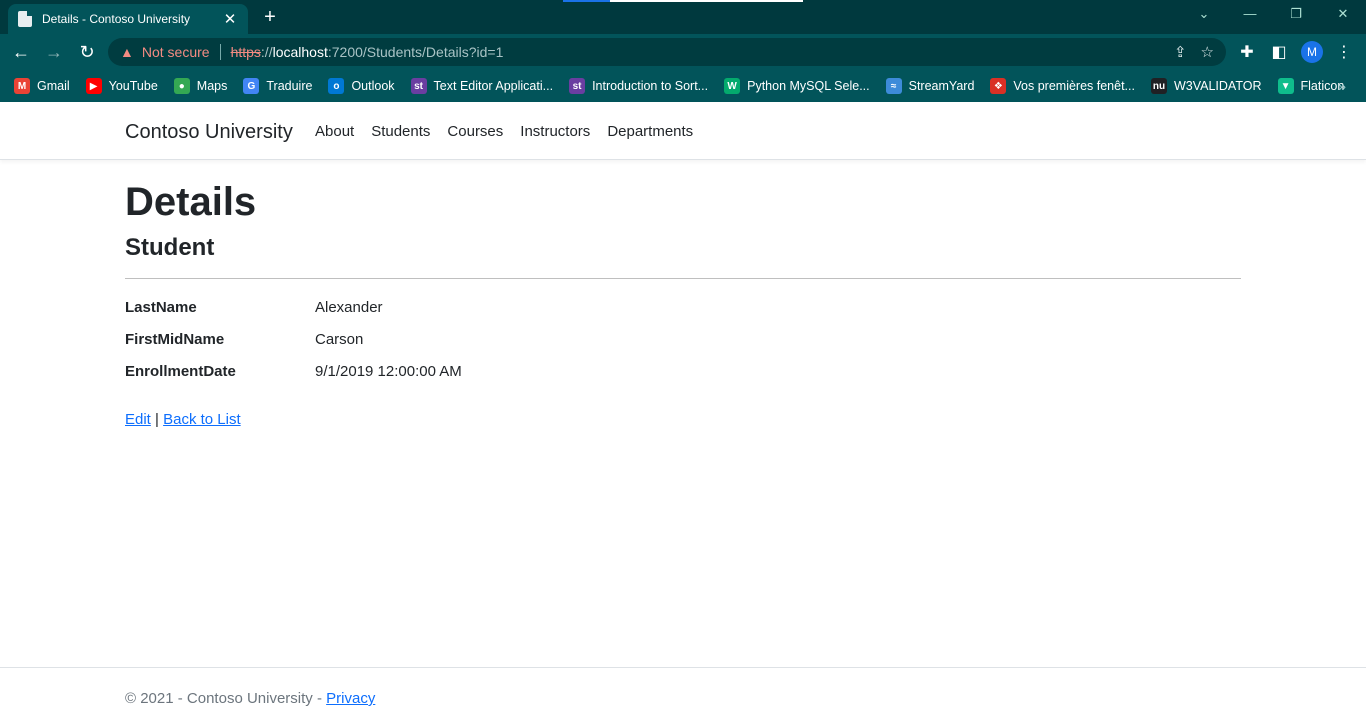  What do you see at coordinates (180, 371) in the screenshot?
I see `detail-label: EnrollmentDate` at bounding box center [180, 371].